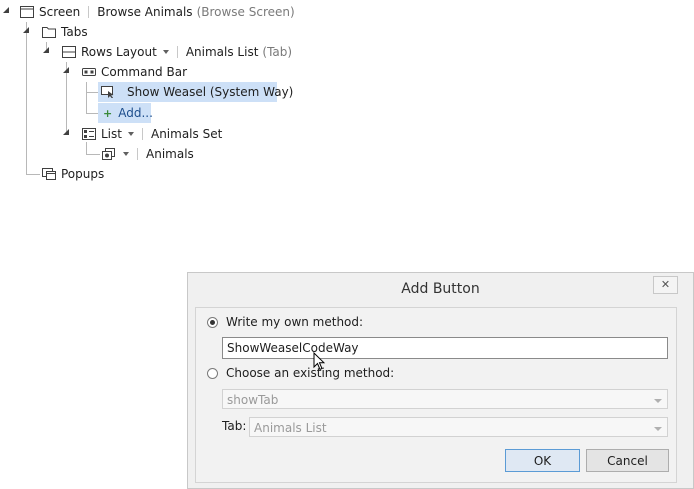 The height and width of the screenshot is (489, 694). What do you see at coordinates (69, 52) in the screenshot?
I see `rows-layout-icon` at bounding box center [69, 52].